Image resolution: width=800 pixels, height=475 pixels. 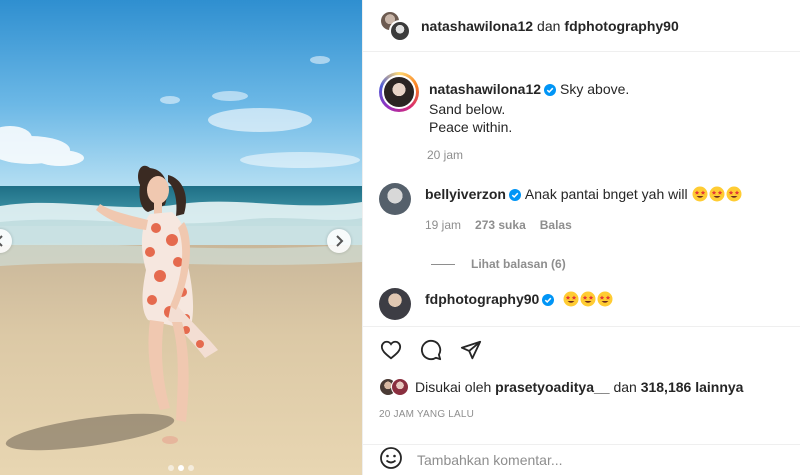 I want to click on carousel-indicator, so click(x=181, y=468).